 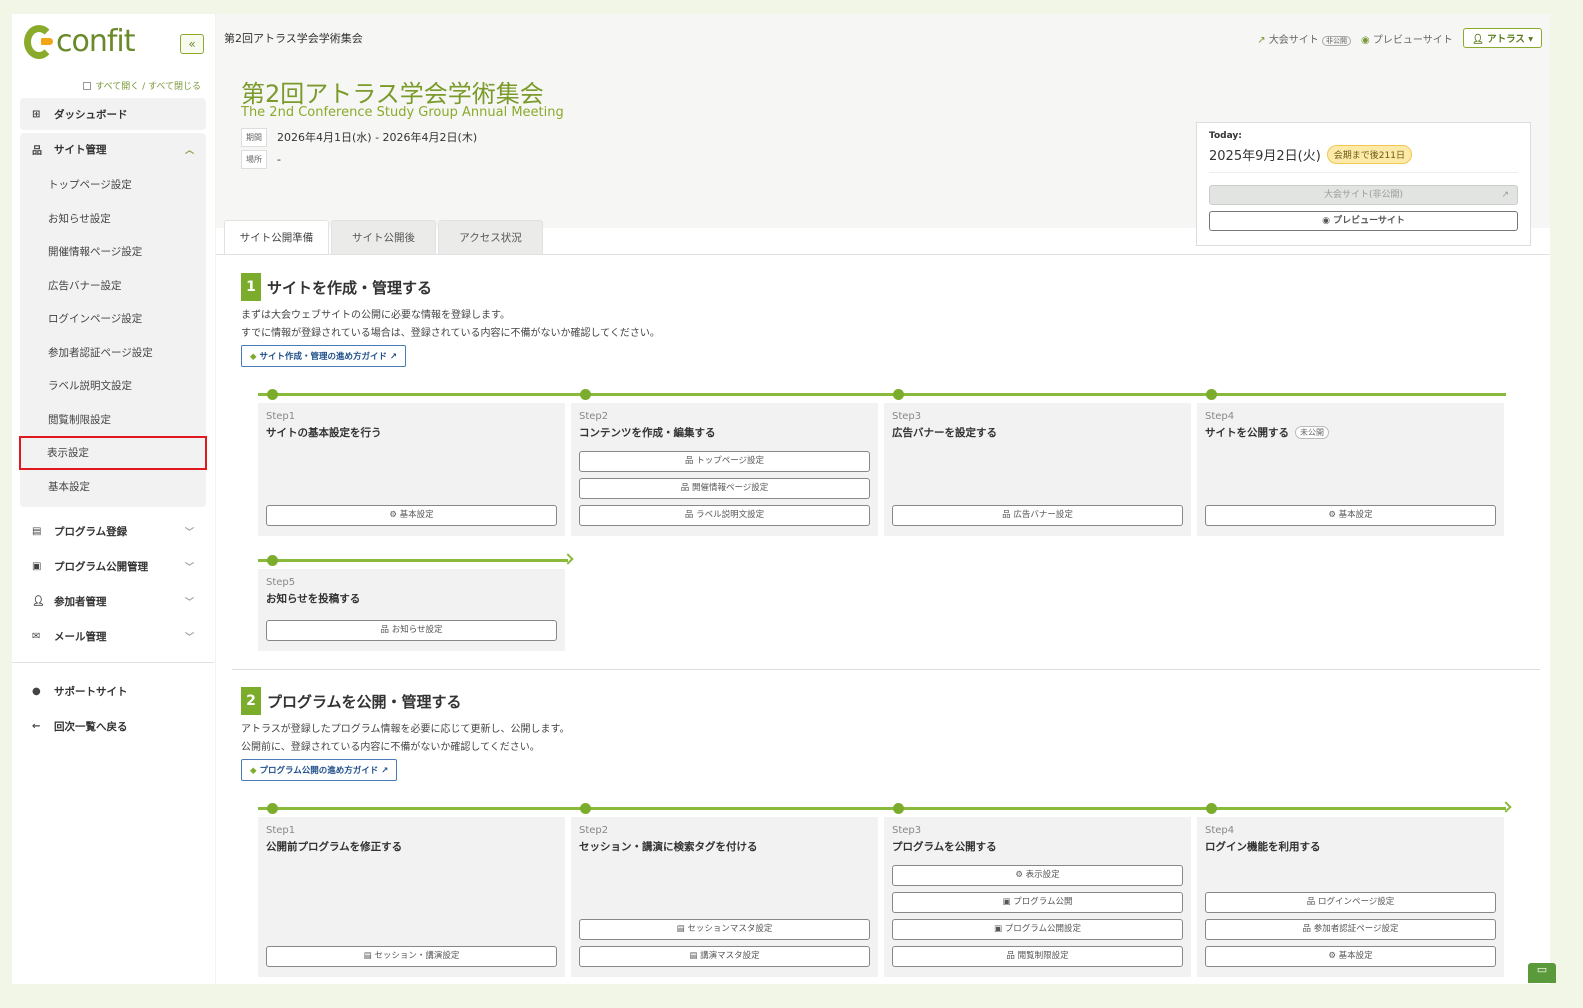 I want to click on sidebar-item-back: ← 回次一覧へ戻る, so click(x=113, y=726).